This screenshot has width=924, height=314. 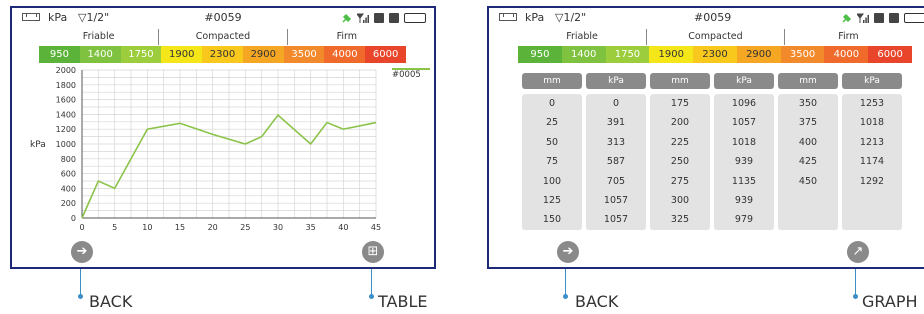 What do you see at coordinates (373, 252) in the screenshot?
I see `table-view-button: ⊞` at bounding box center [373, 252].